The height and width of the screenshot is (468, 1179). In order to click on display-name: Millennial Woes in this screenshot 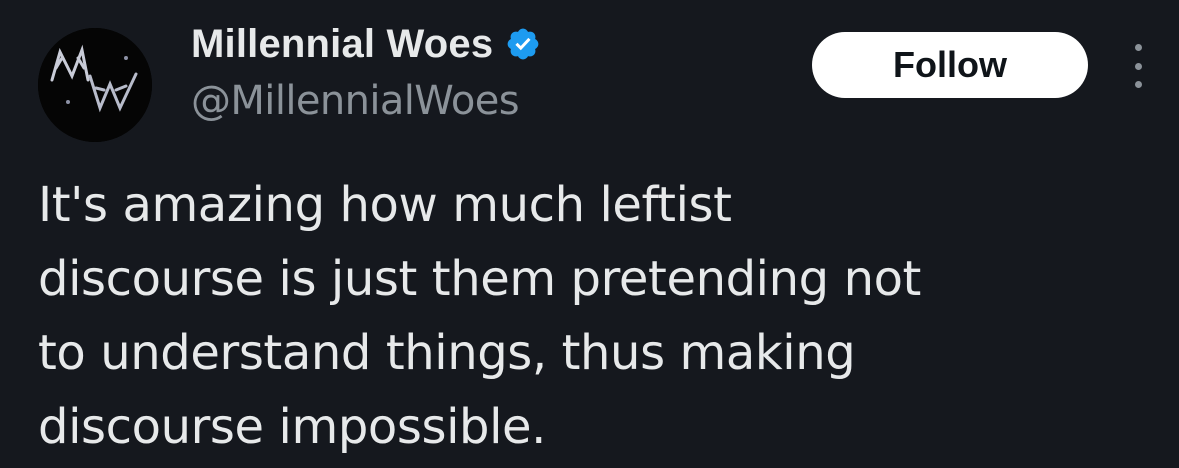, I will do `click(342, 44)`.